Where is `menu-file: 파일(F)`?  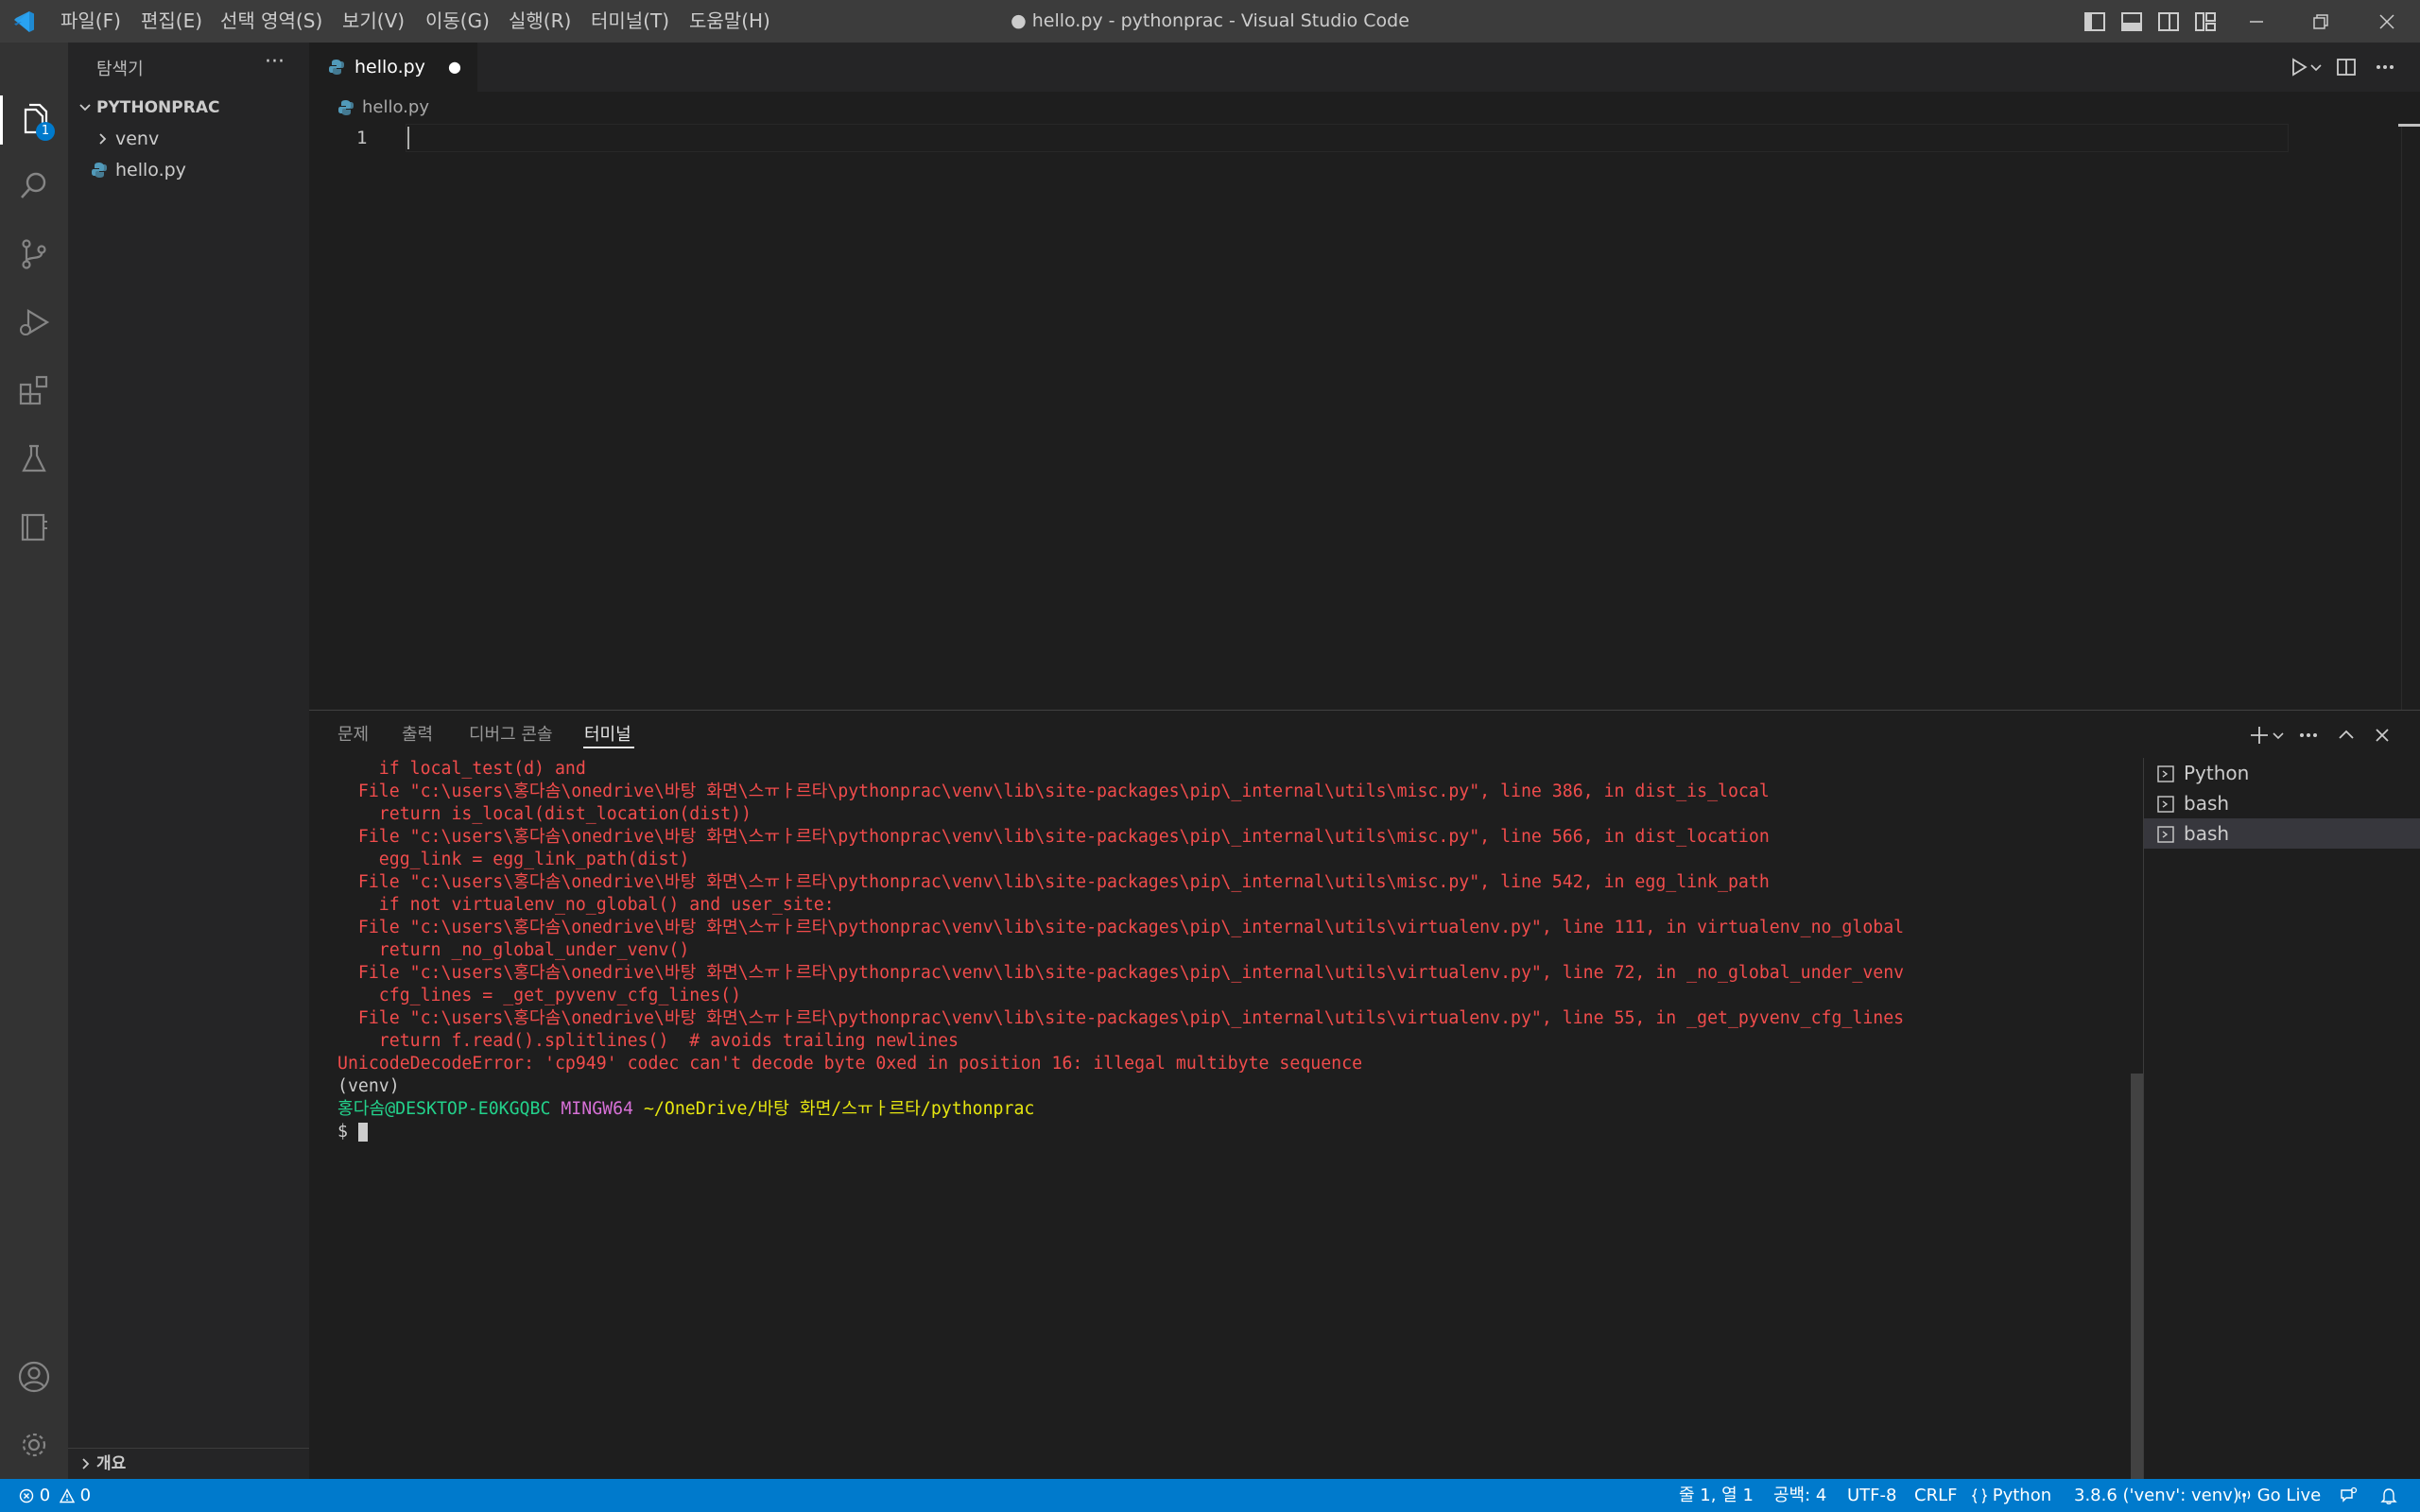 menu-file: 파일(F) is located at coordinates (91, 21).